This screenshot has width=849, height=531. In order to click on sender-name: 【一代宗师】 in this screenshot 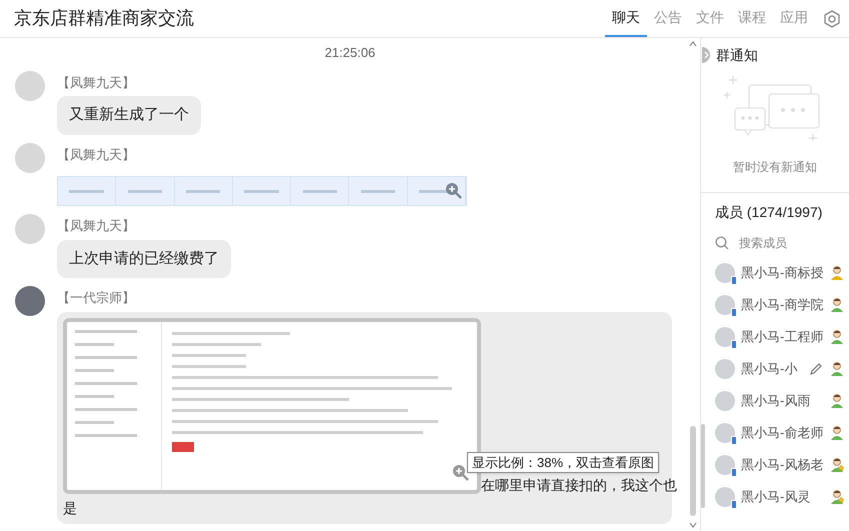, I will do `click(96, 298)`.